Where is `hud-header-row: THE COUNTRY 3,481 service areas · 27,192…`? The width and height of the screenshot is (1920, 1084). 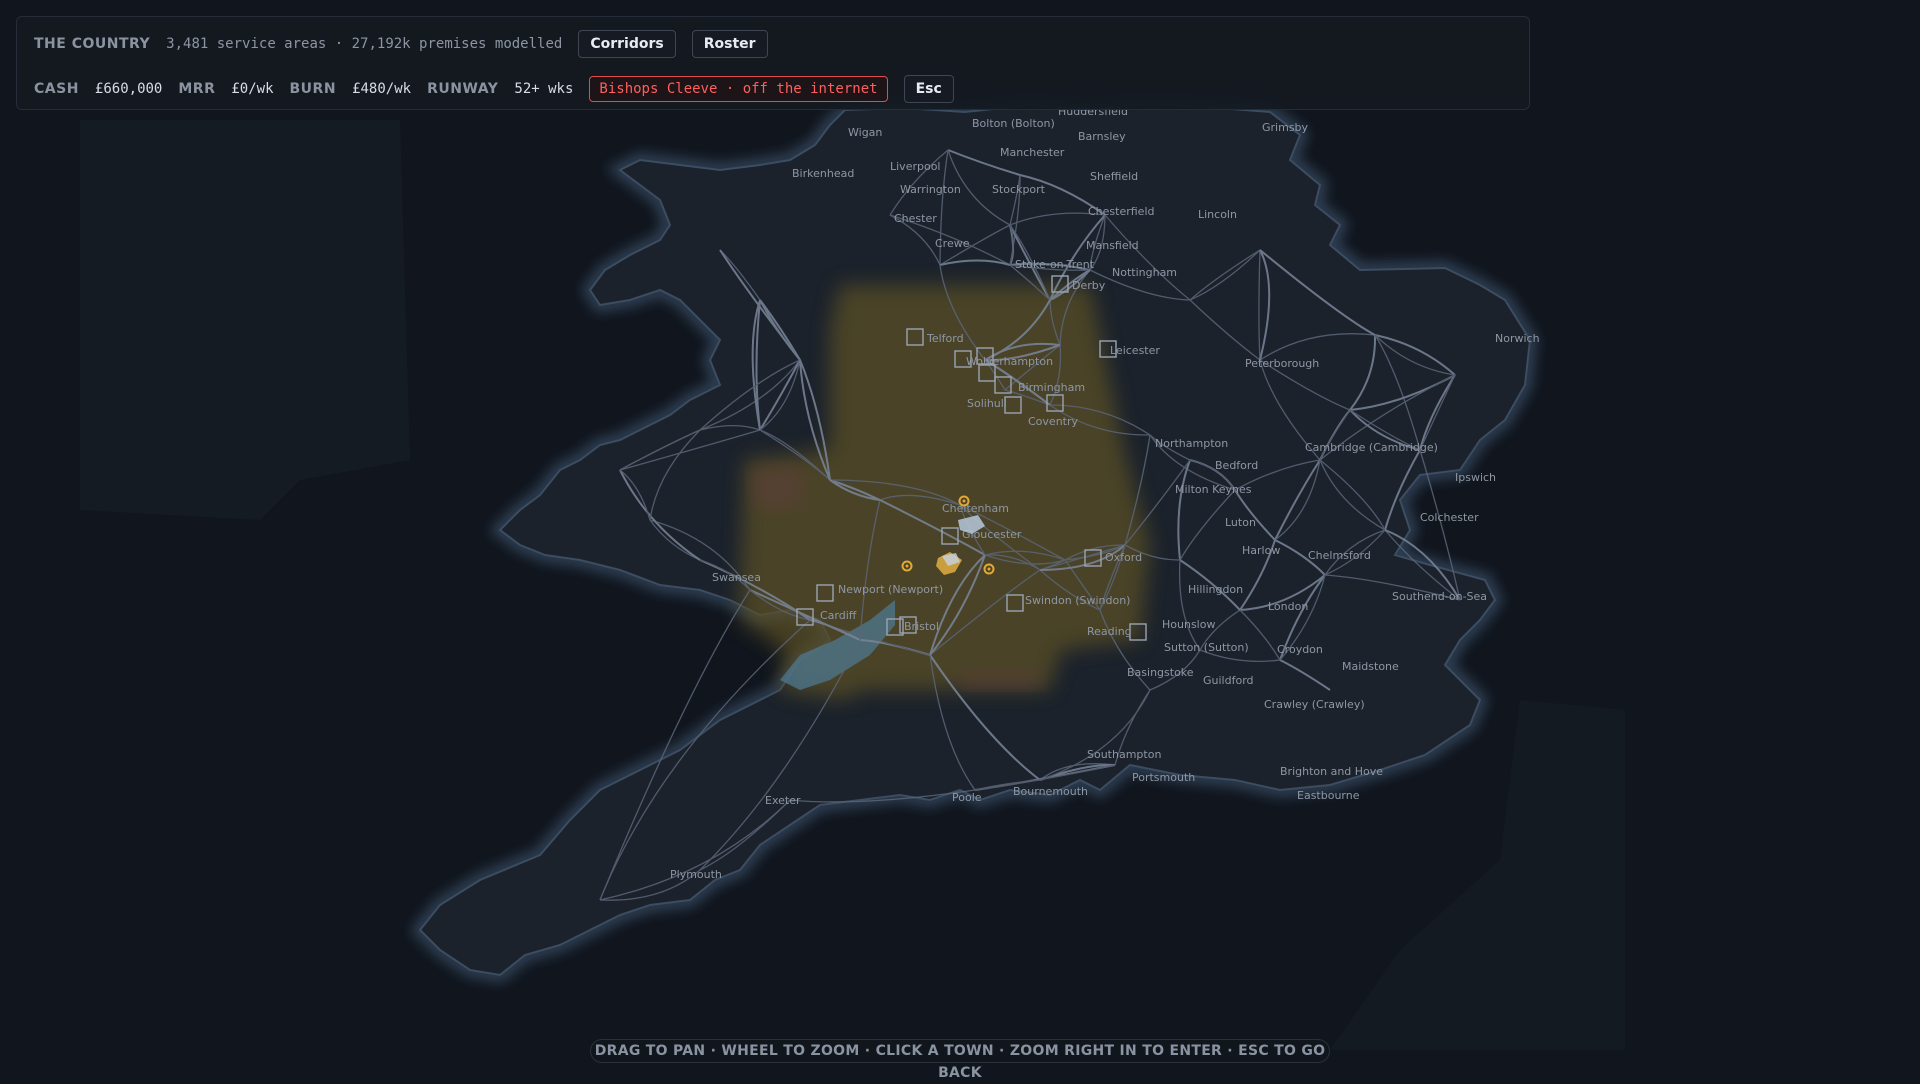
hud-header-row: THE COUNTRY 3,481 service areas · 27,192… is located at coordinates (401, 44).